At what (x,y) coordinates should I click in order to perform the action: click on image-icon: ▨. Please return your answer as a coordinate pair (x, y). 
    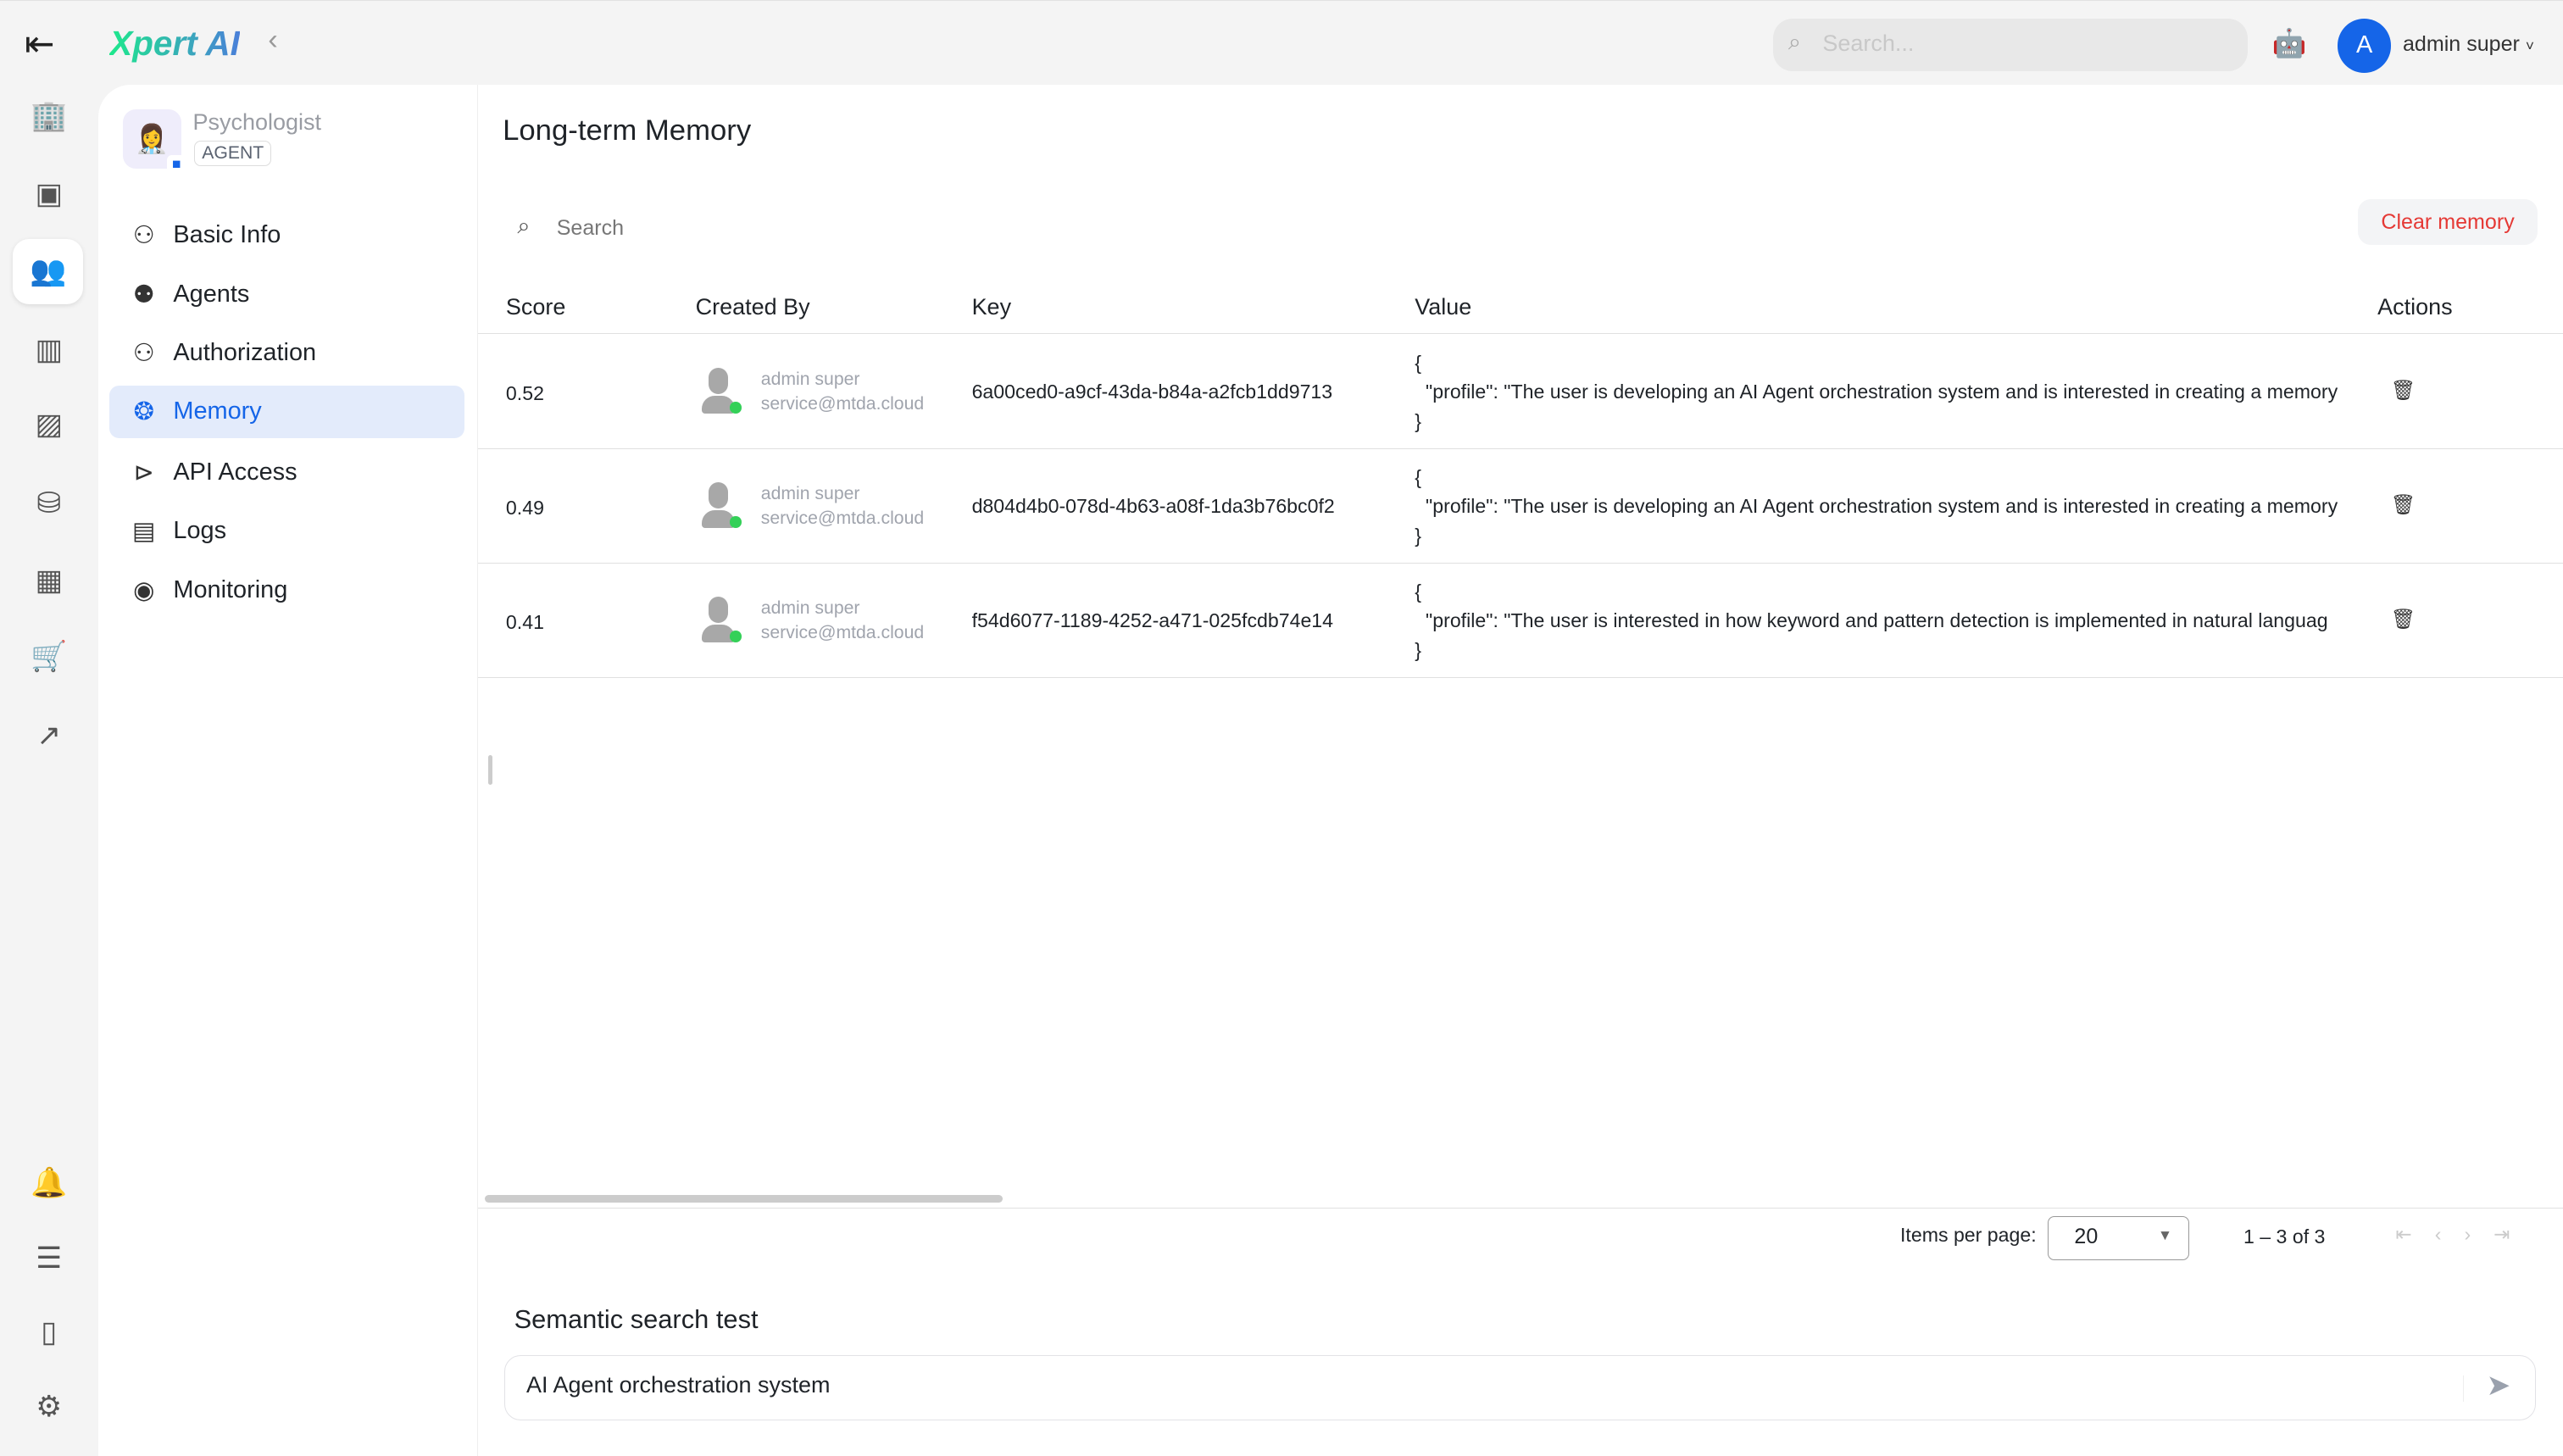
    Looking at the image, I should click on (49, 425).